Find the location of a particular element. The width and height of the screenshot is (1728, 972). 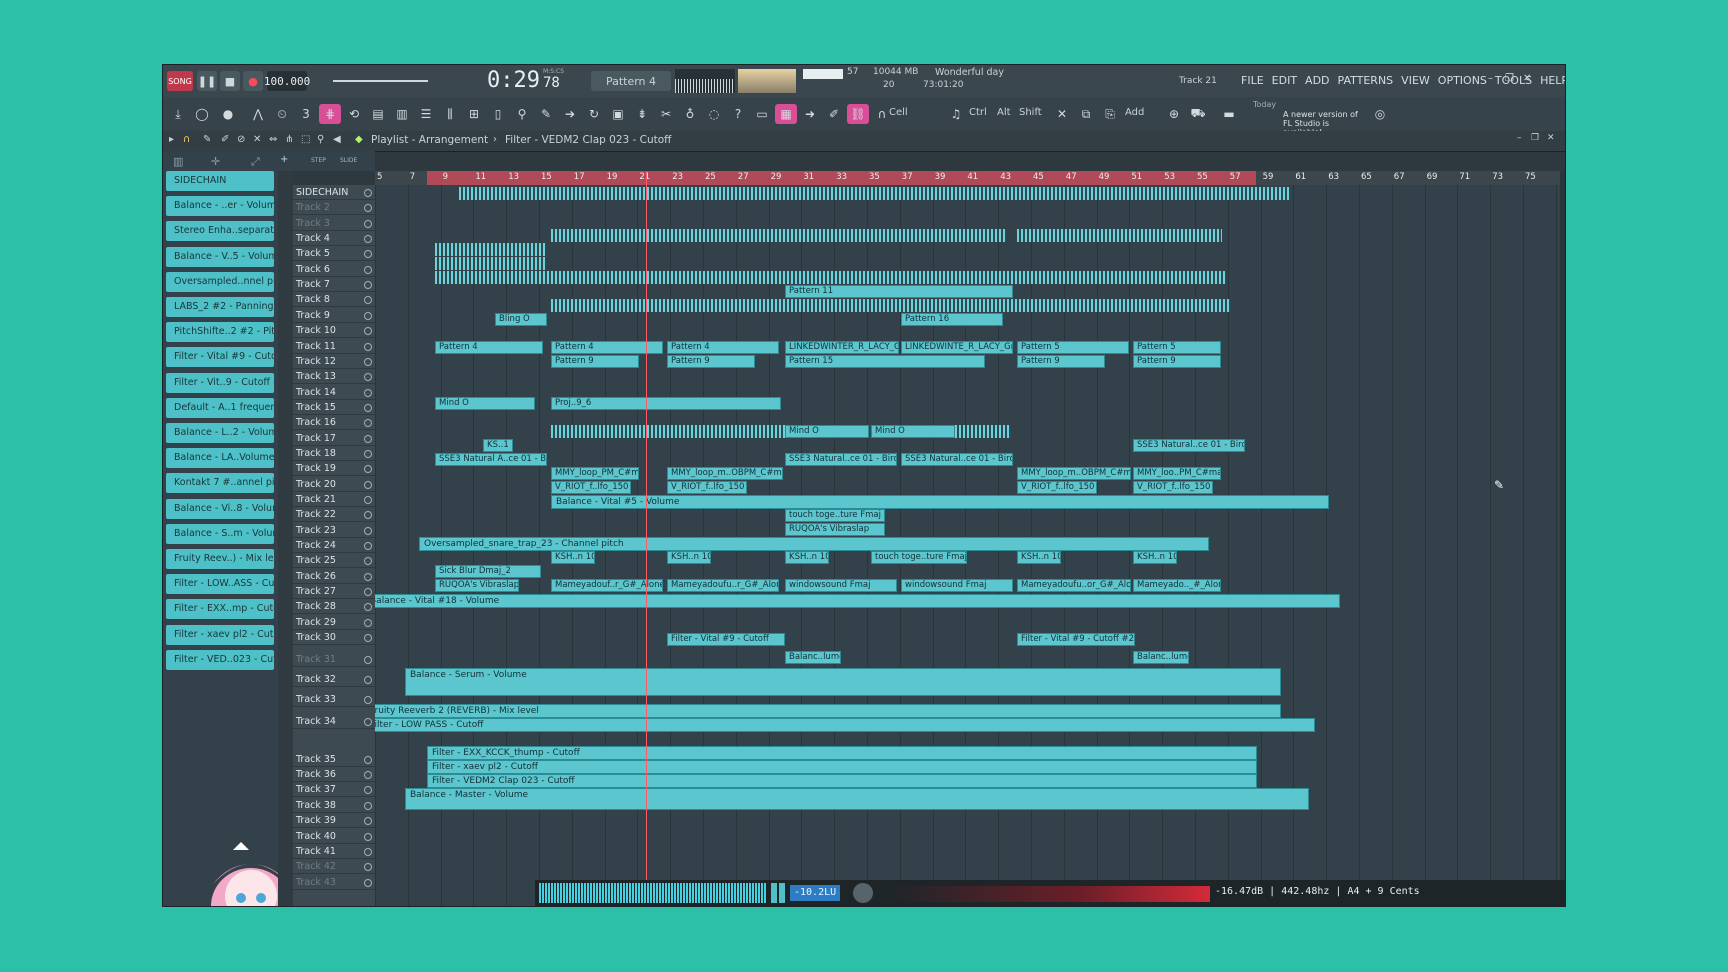

link-icon: ⛓ is located at coordinates (858, 114).